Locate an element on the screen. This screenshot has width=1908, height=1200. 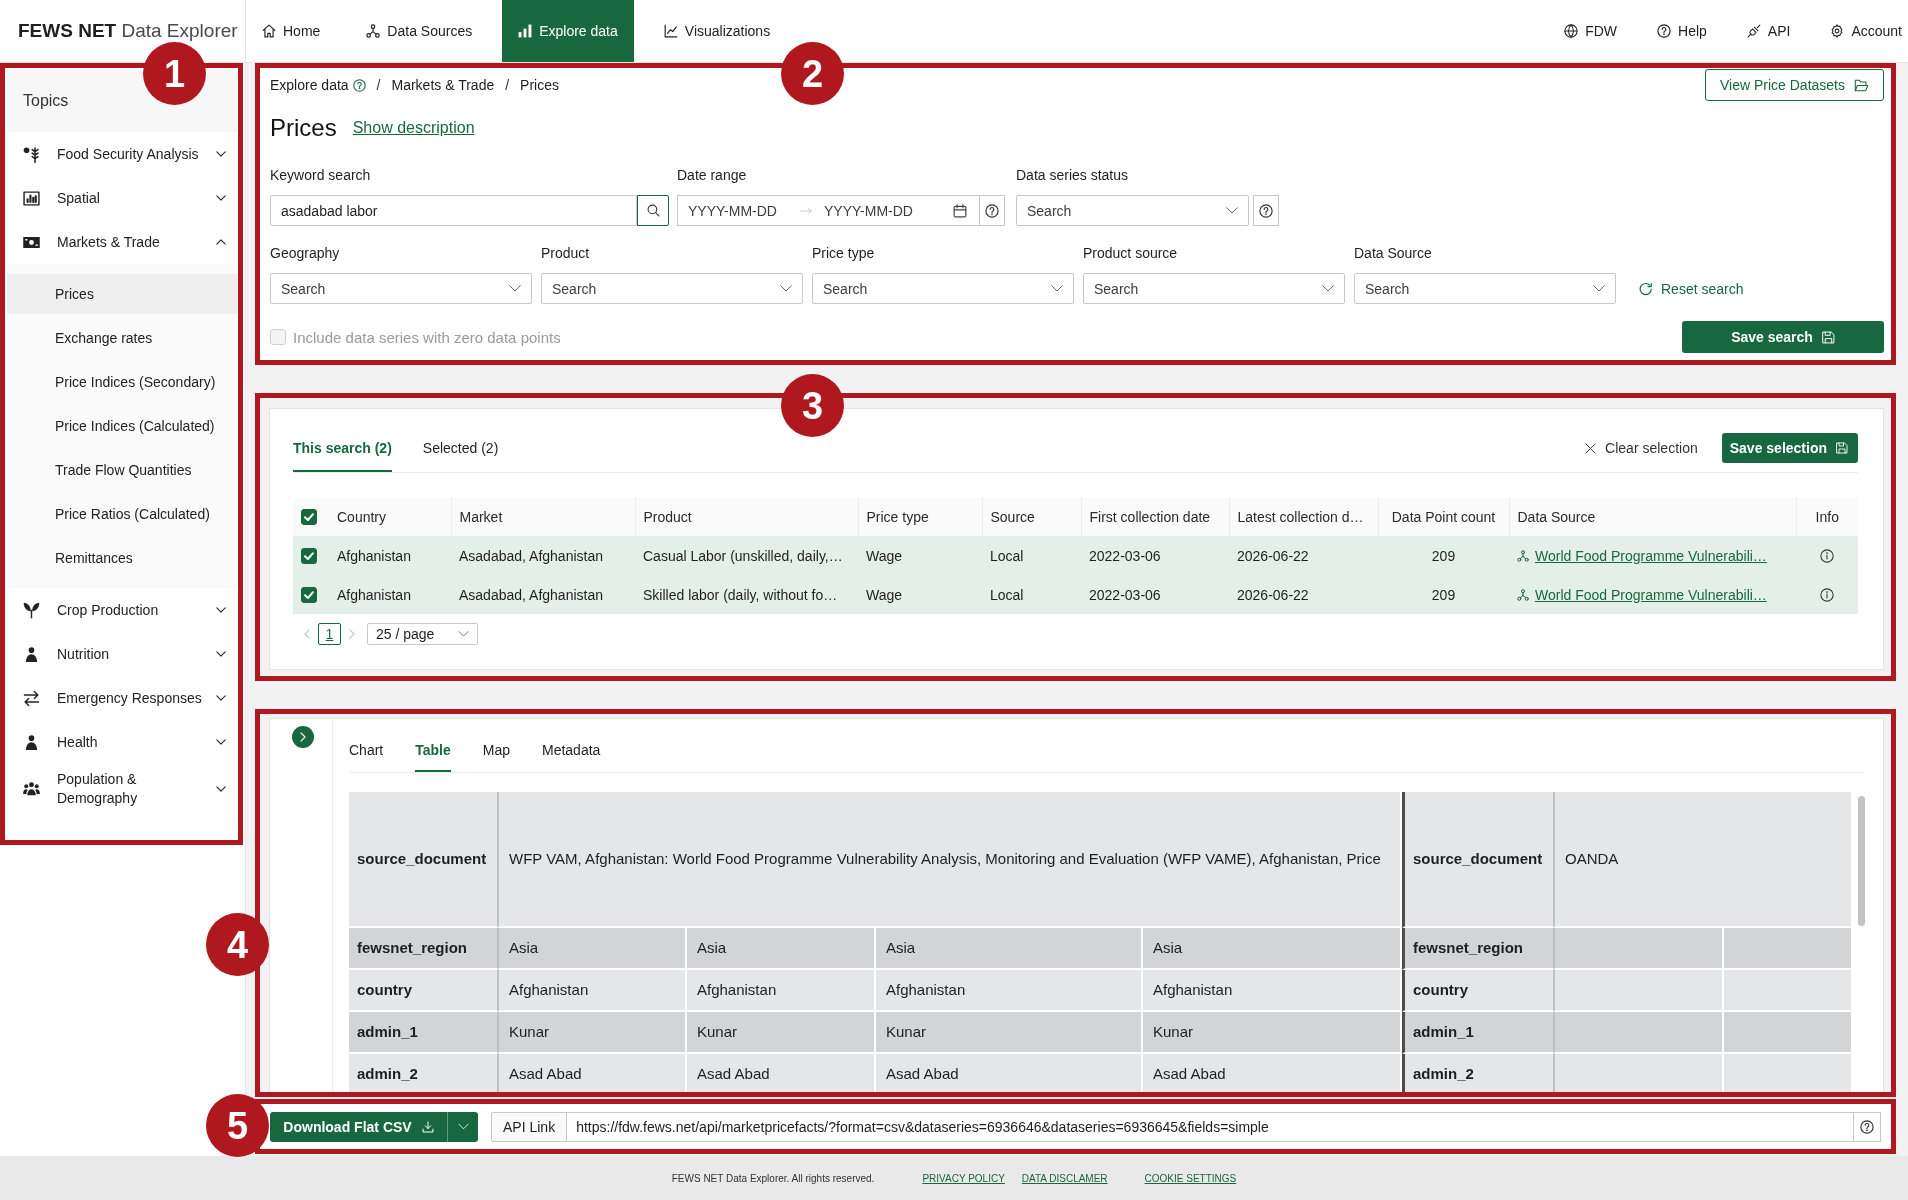
expand-button is located at coordinates (303, 737).